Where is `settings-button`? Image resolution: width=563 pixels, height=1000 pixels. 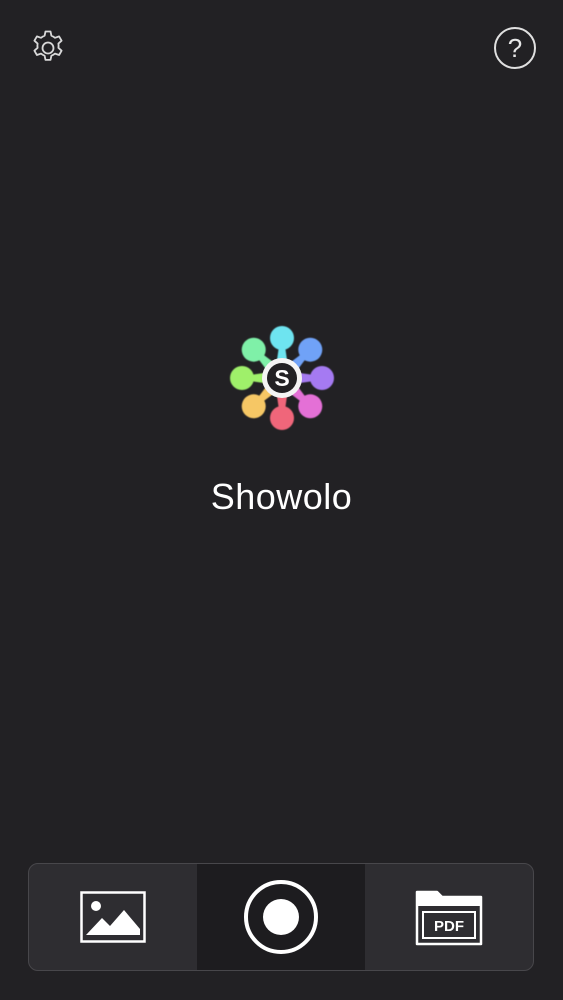 settings-button is located at coordinates (48, 48).